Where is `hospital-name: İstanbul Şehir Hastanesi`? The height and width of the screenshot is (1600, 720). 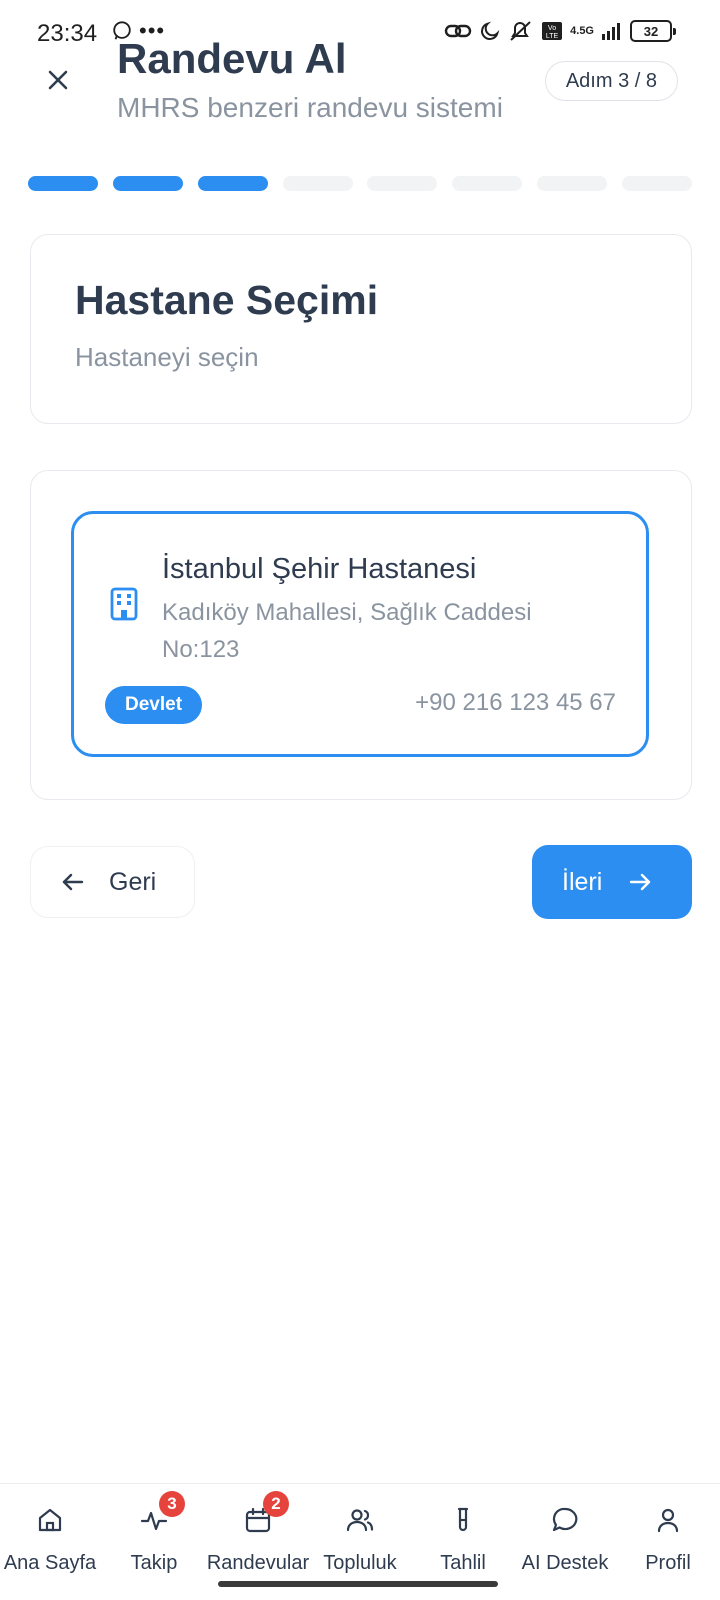
hospital-name: İstanbul Şehir Hastanesi is located at coordinates (319, 569).